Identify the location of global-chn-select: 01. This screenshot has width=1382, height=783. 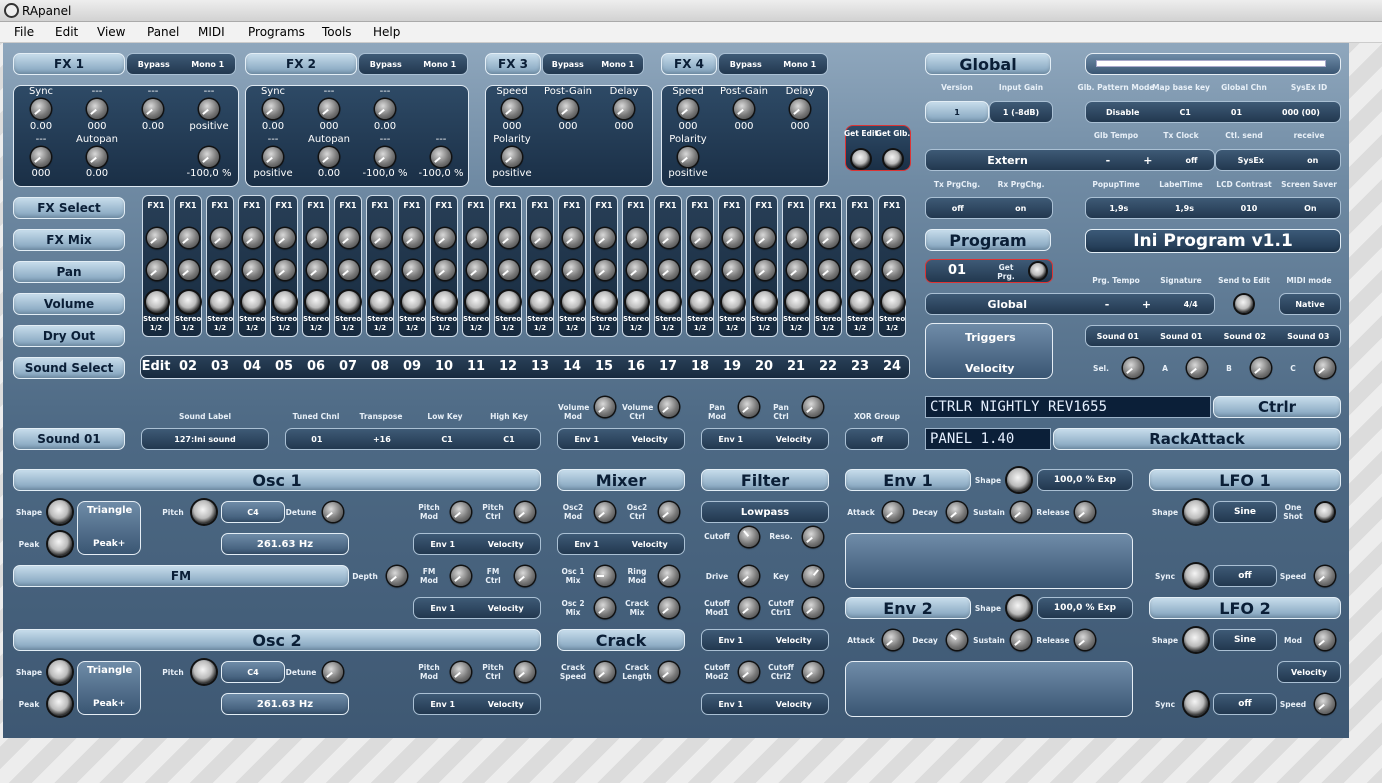
(1236, 112).